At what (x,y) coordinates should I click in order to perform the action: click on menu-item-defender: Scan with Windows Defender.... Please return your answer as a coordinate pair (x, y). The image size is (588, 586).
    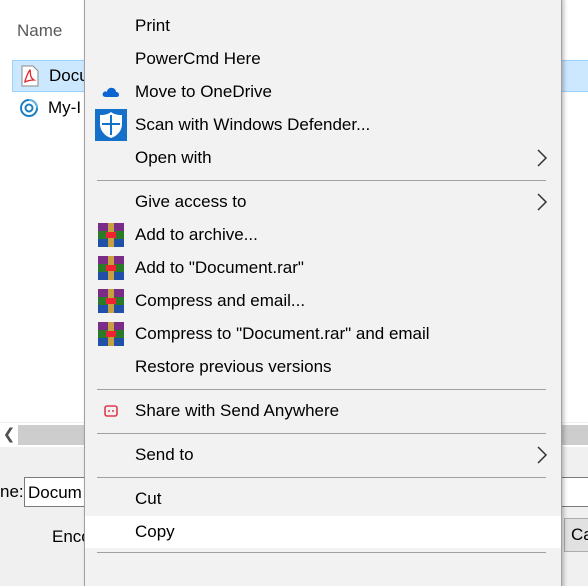
    Looking at the image, I should click on (323, 125).